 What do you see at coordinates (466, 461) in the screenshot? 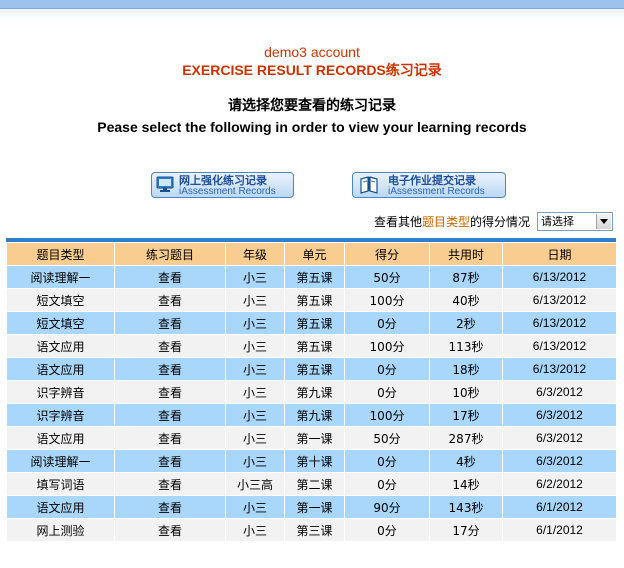
I see `cell-time-used: 4秒` at bounding box center [466, 461].